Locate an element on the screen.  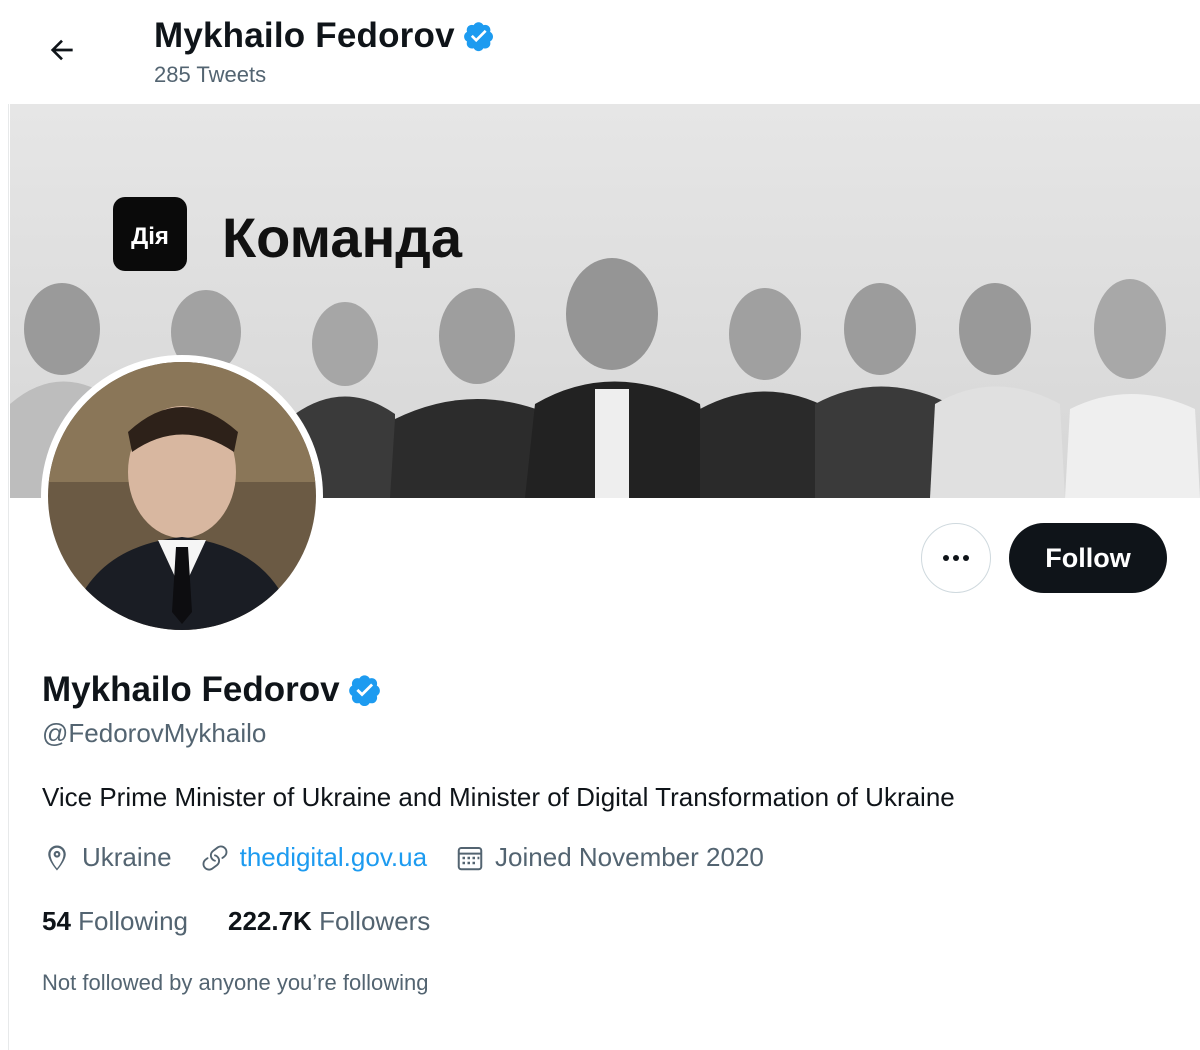
location-item: Ukraine is located at coordinates (107, 857).